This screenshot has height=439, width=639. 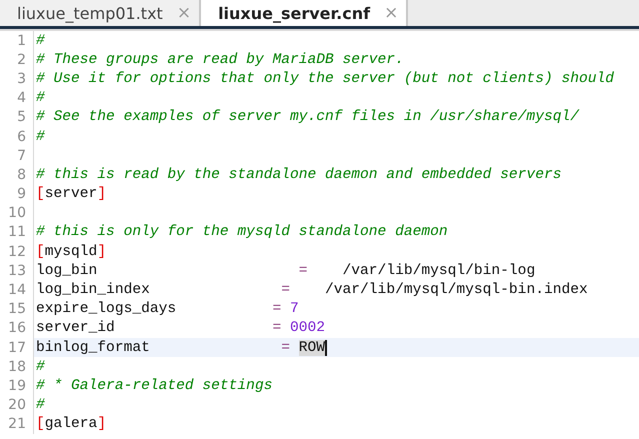 I want to click on comment-text: # * Galera-related settings, so click(x=154, y=386).